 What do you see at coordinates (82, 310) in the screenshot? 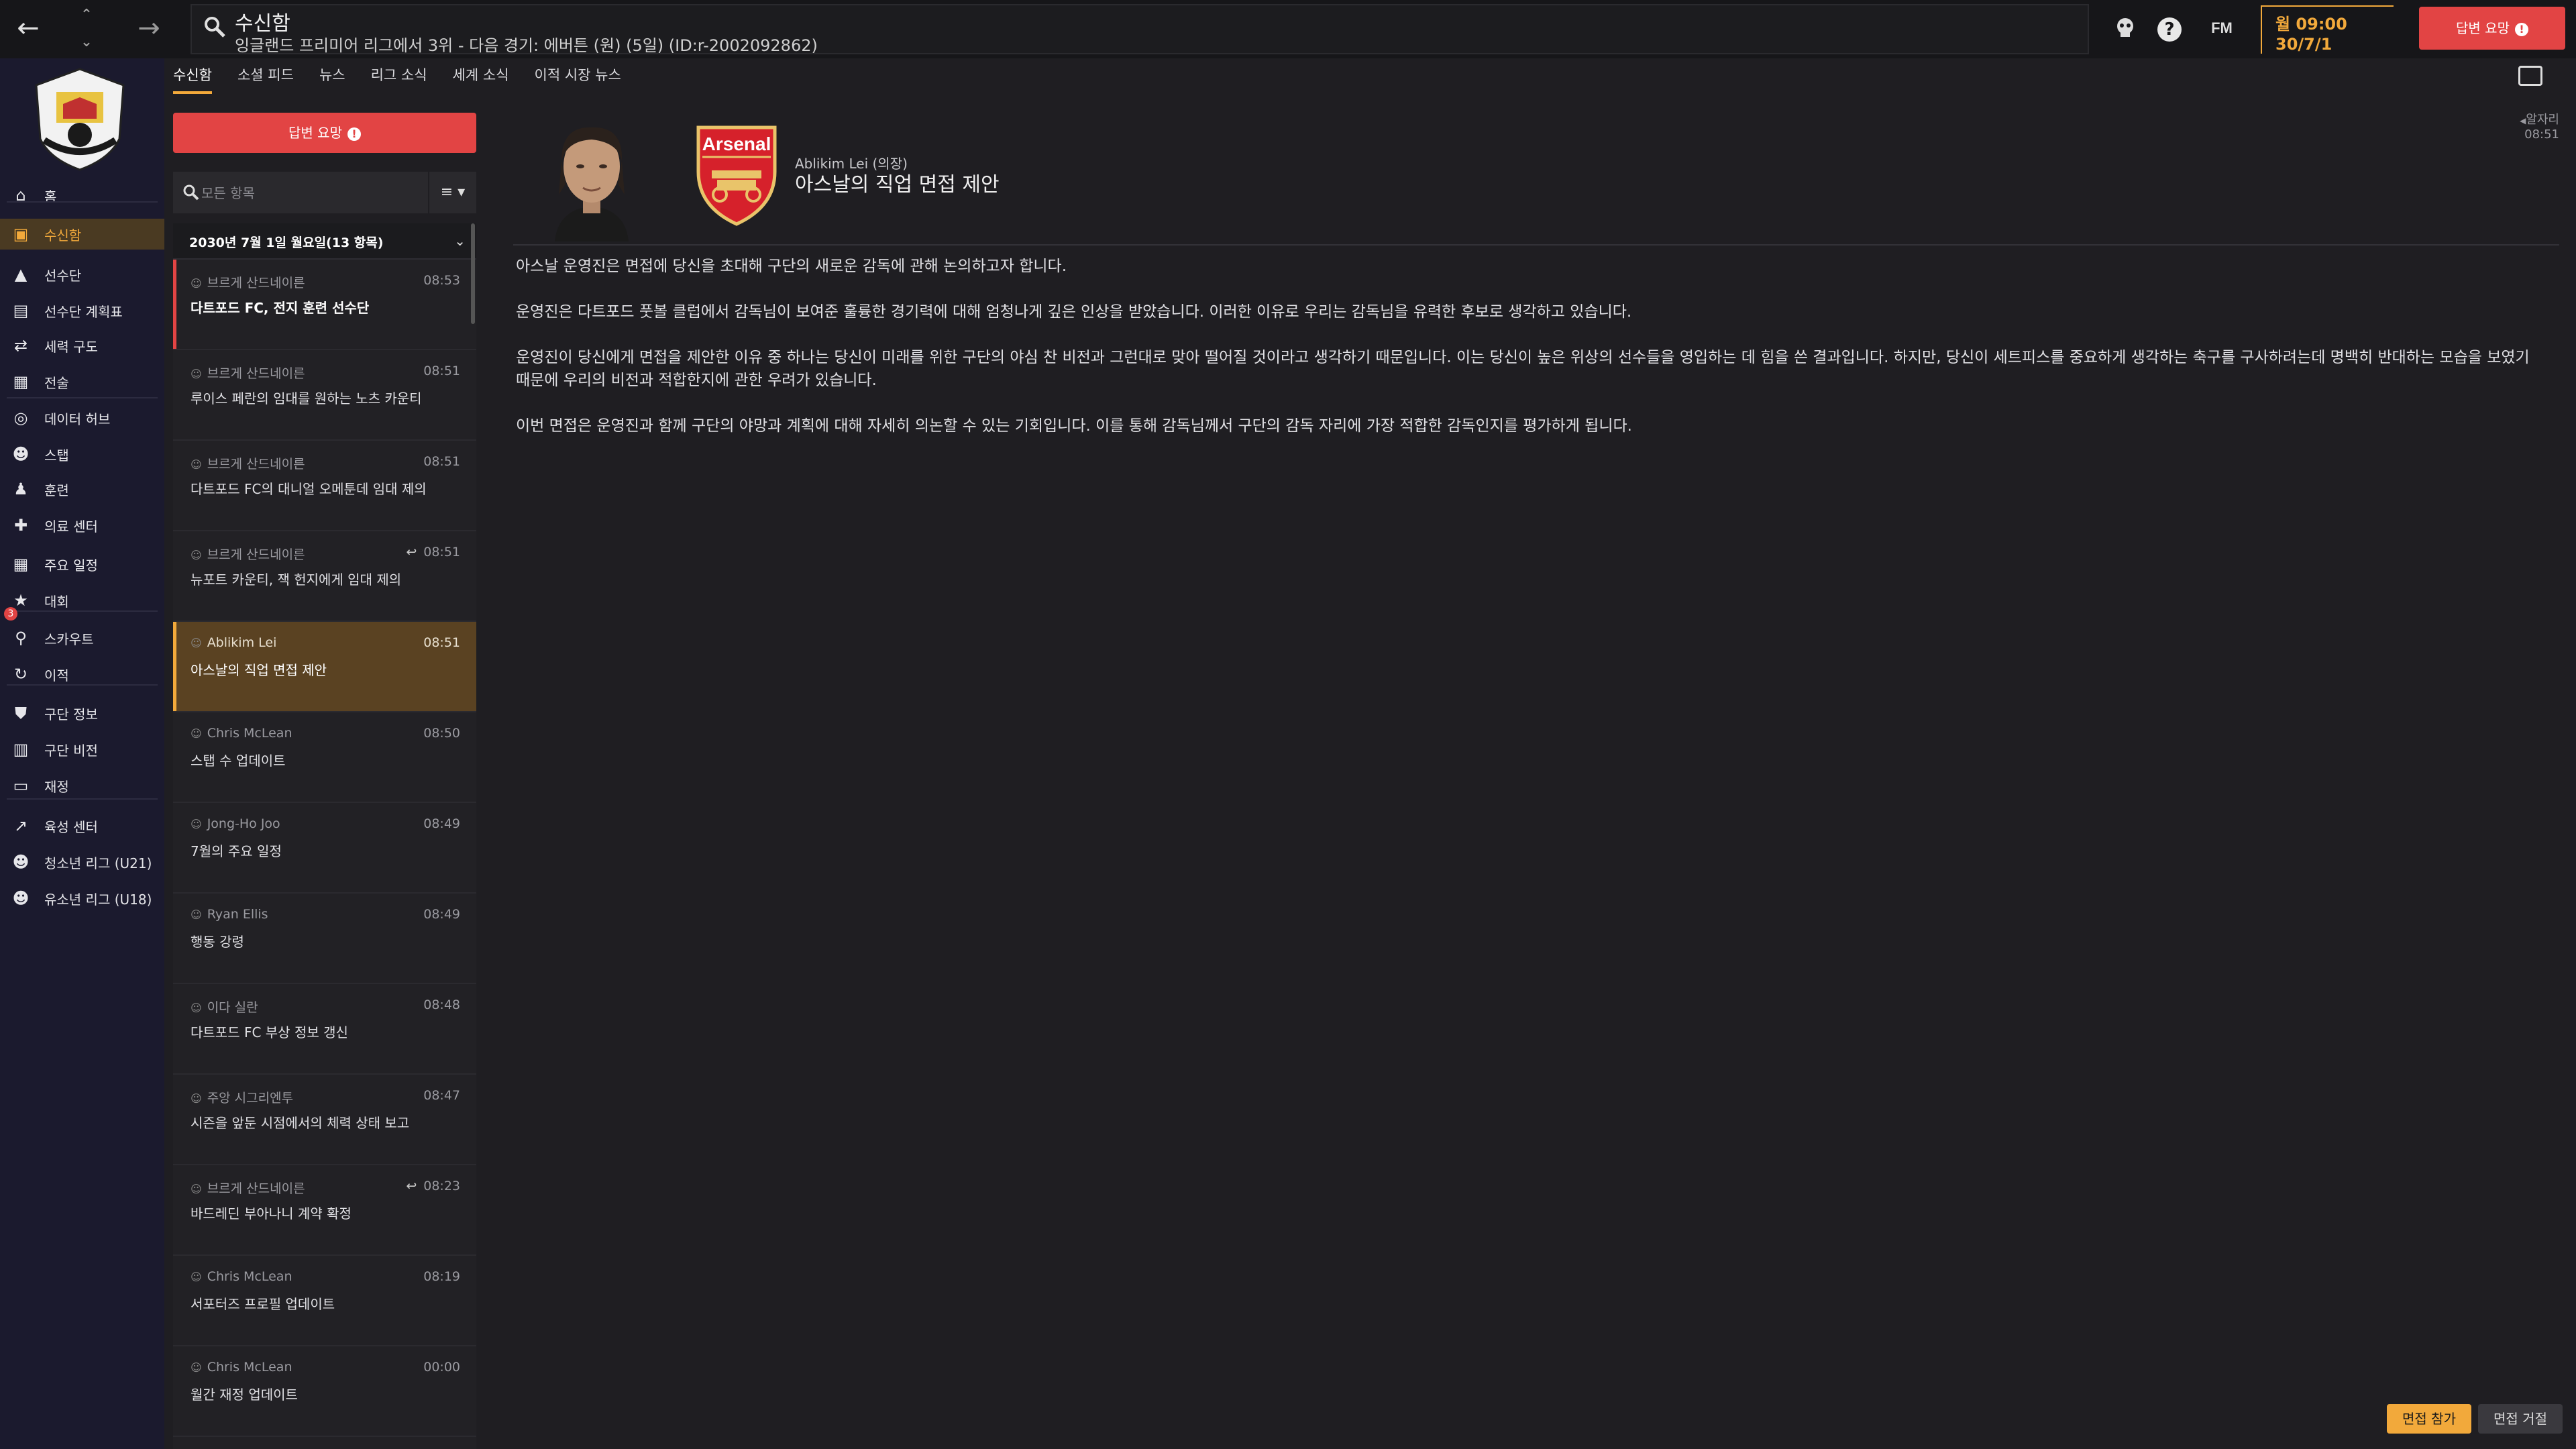
I see `sidebar-item-clipboard: ▤ 선수단 계획표` at bounding box center [82, 310].